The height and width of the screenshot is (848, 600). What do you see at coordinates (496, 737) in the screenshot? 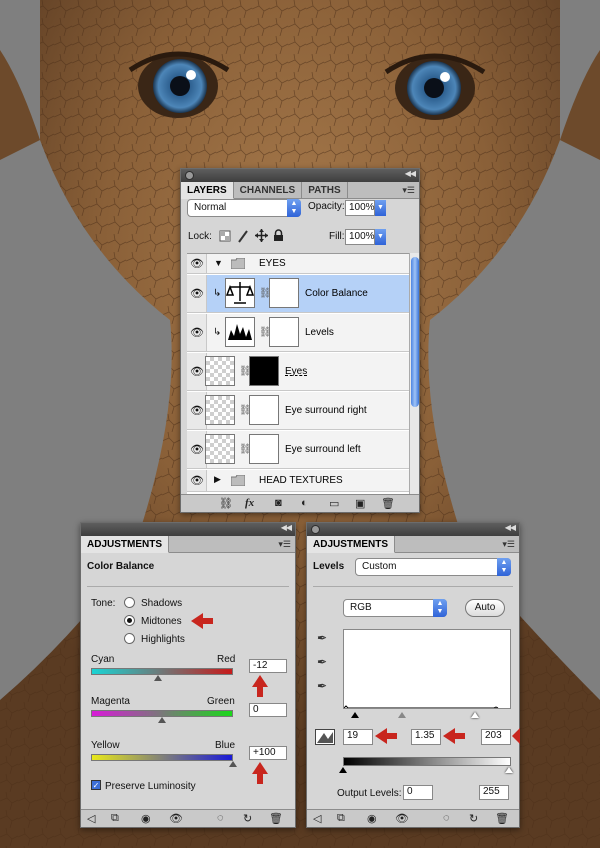
I see `input-white-field: 203` at bounding box center [496, 737].